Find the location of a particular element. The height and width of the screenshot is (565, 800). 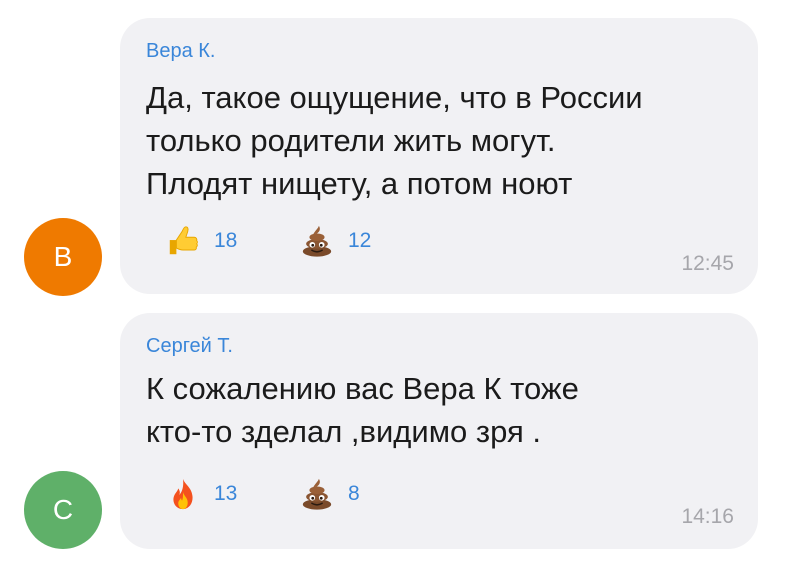

message-text-line: К сожалению вас Вера К тоже is located at coordinates (362, 388).